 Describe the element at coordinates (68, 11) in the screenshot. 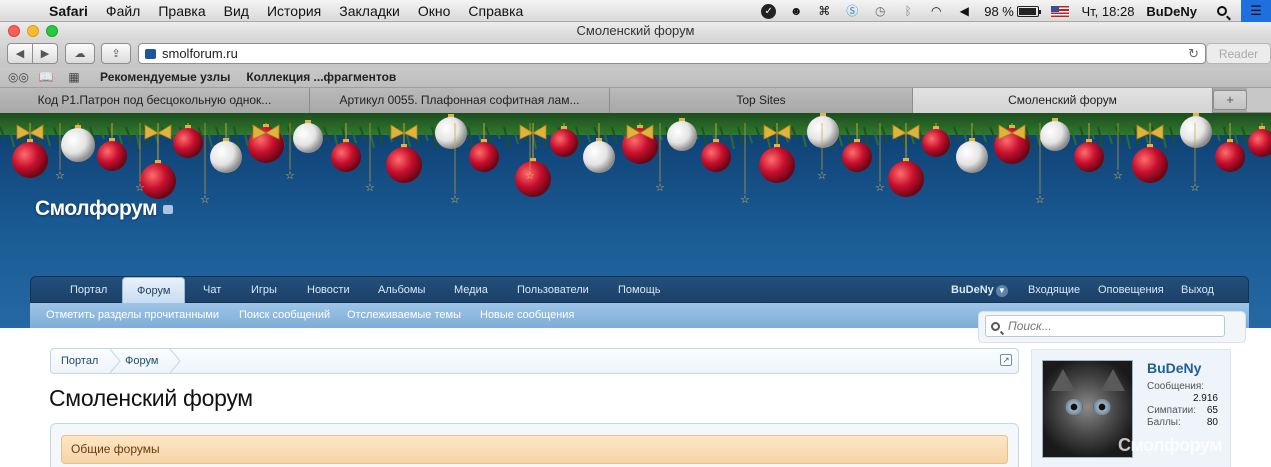

I see `menu-app-safari: Safari` at that location.